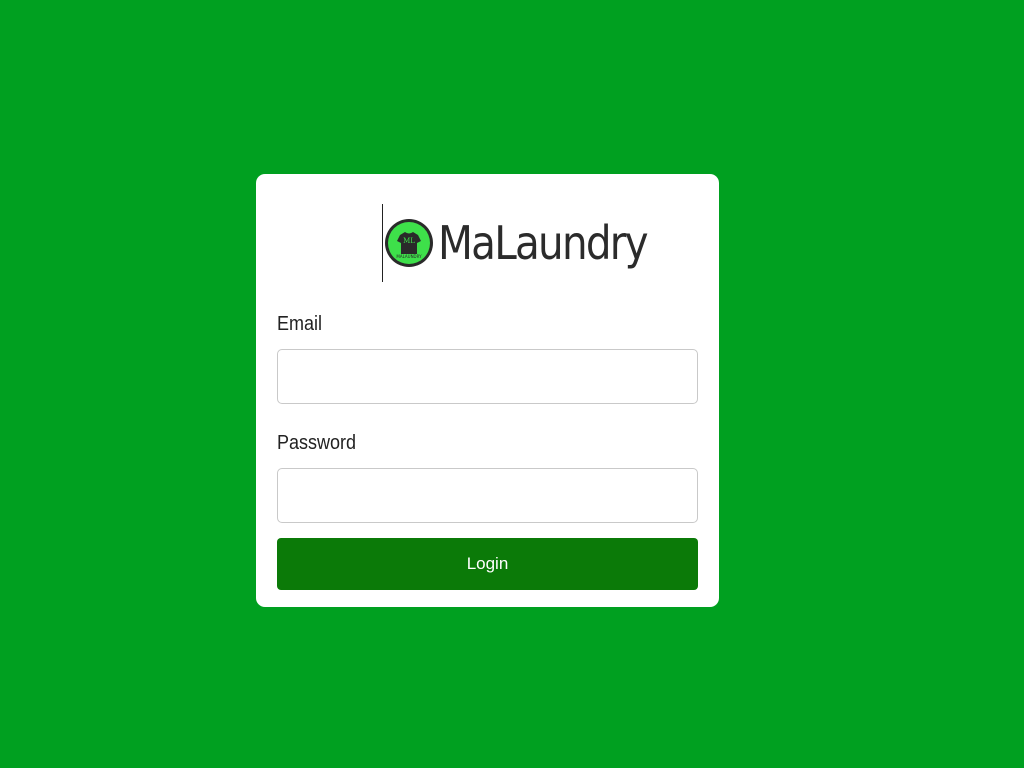 This screenshot has height=768, width=1024. What do you see at coordinates (487, 495) in the screenshot?
I see `password-field` at bounding box center [487, 495].